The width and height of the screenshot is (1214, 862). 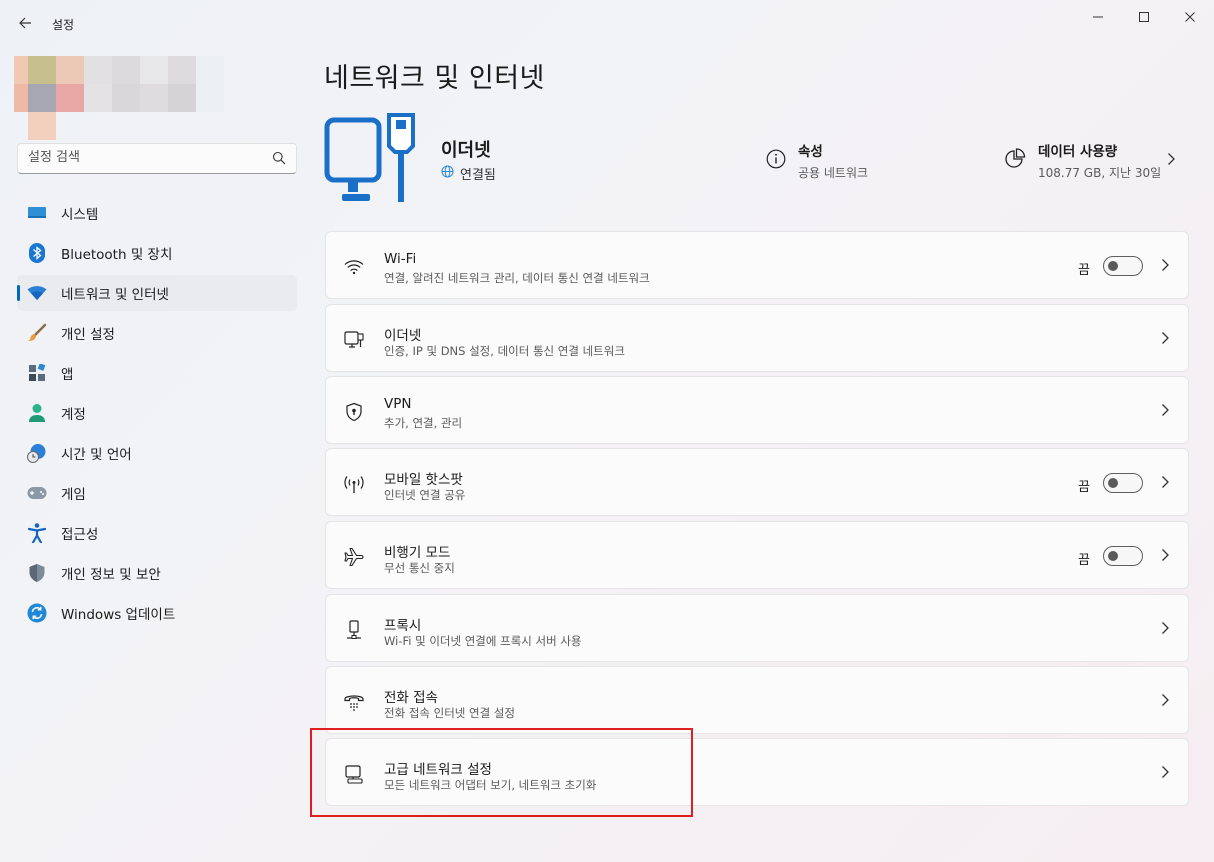 I want to click on back-arrow-icon, so click(x=25, y=23).